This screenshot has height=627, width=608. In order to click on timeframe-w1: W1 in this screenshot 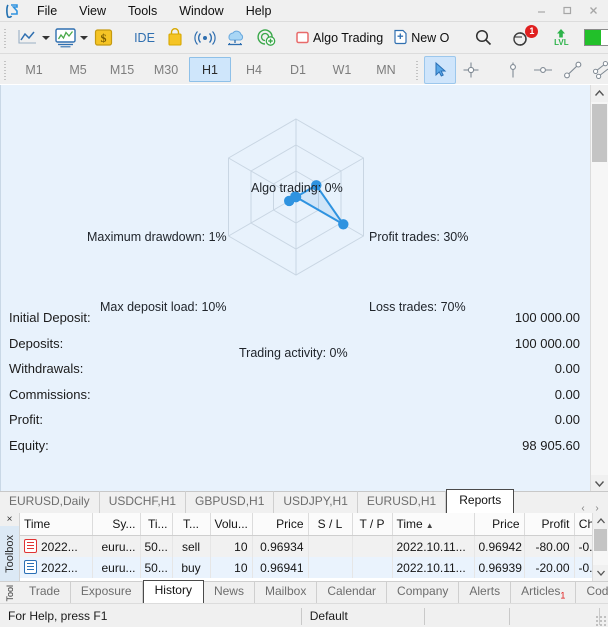, I will do `click(342, 69)`.